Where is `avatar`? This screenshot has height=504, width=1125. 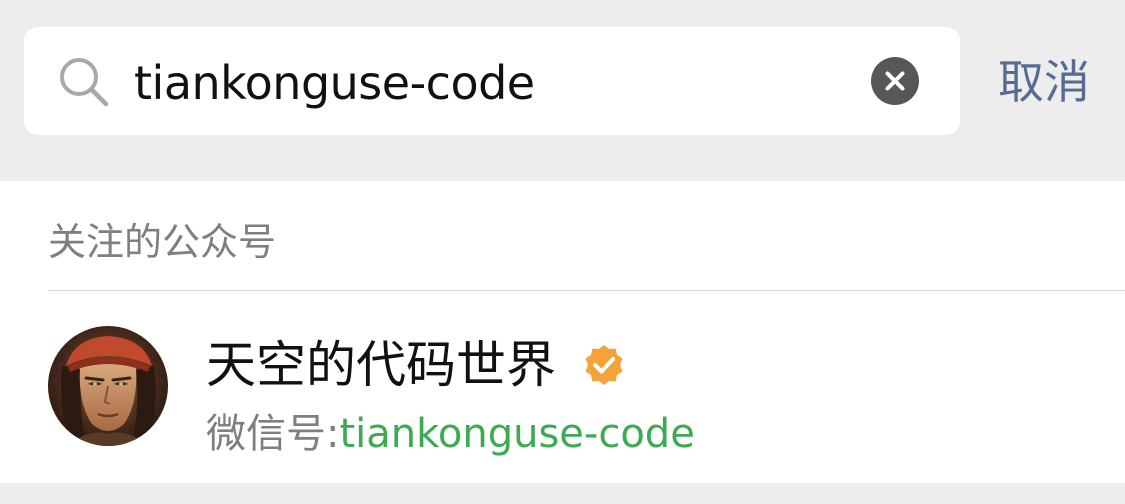
avatar is located at coordinates (108, 386).